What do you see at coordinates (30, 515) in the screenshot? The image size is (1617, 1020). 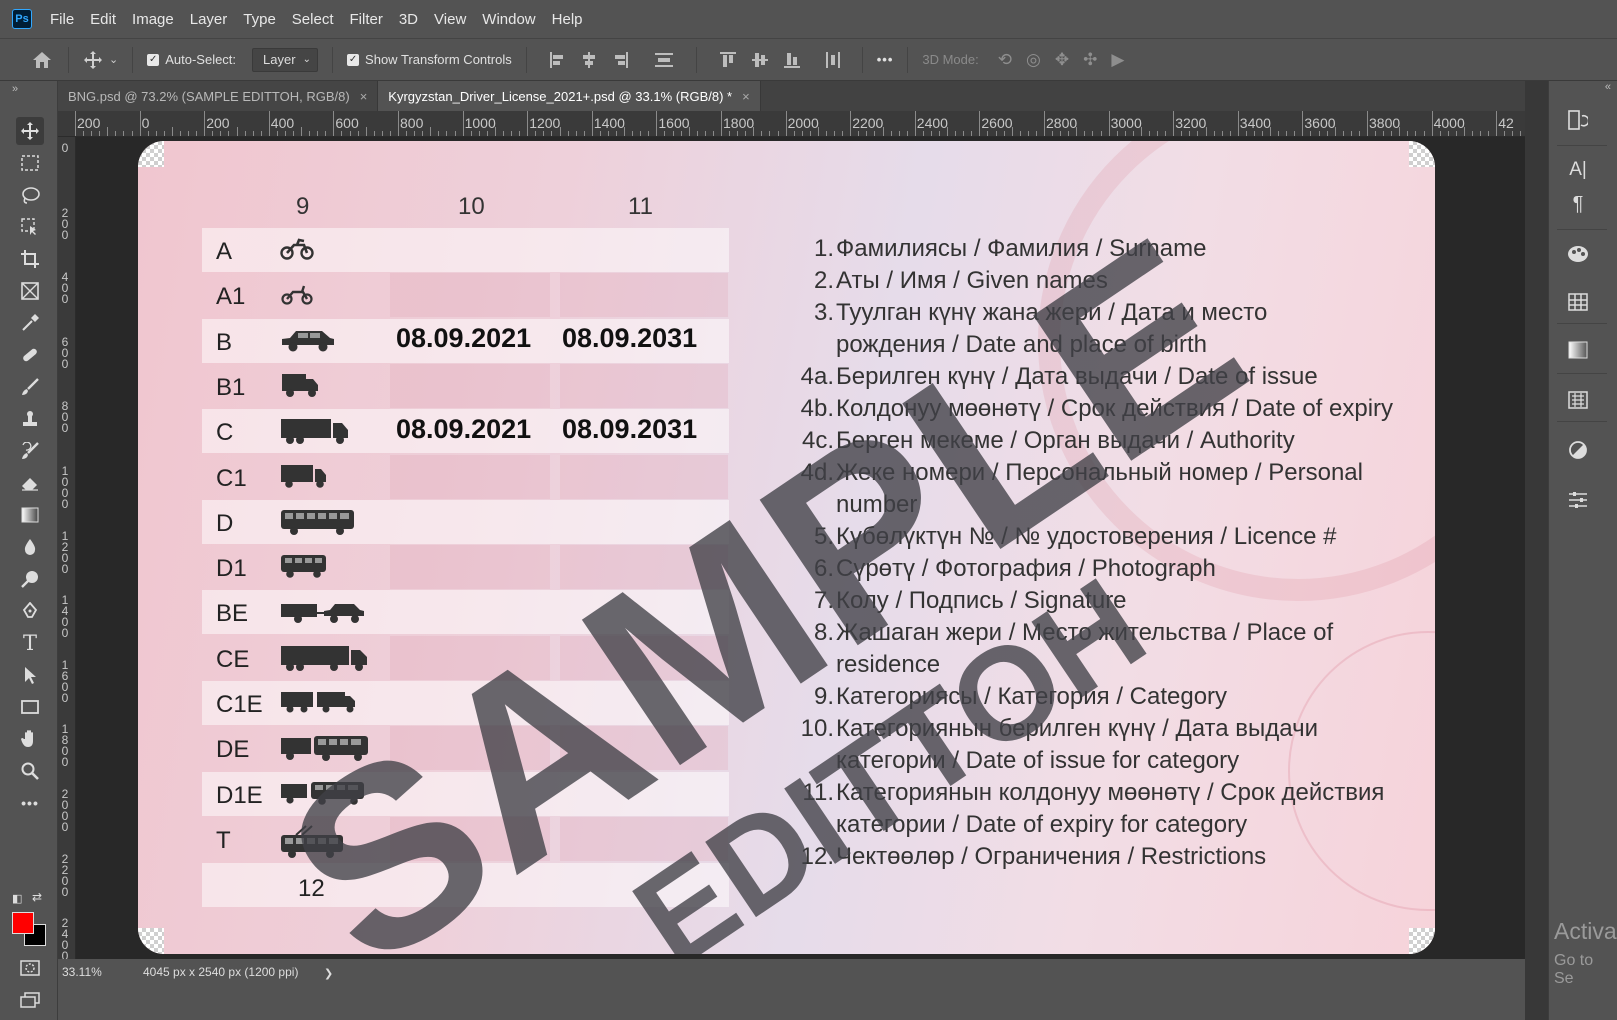 I see `gradient-tool` at bounding box center [30, 515].